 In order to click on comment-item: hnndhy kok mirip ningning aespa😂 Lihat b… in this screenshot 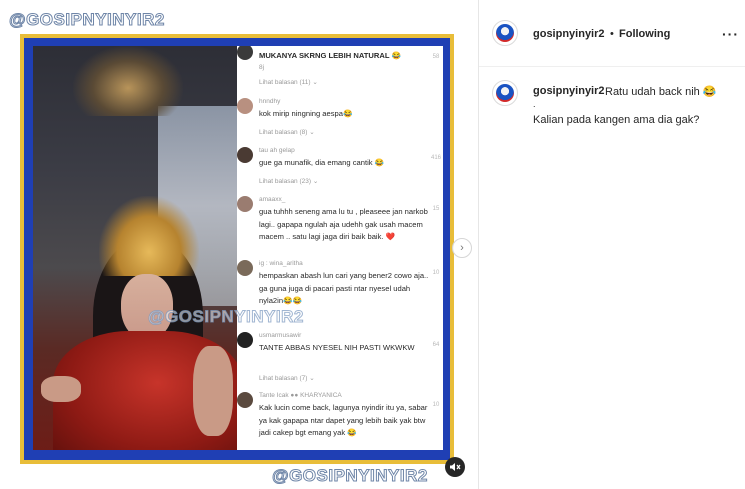, I will do `click(340, 118)`.